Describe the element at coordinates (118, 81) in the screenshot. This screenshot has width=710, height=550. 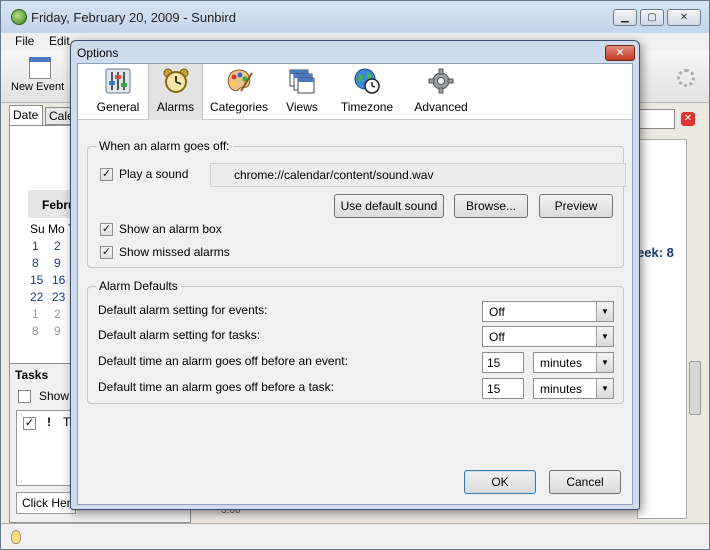
I see `sliders-icon` at that location.